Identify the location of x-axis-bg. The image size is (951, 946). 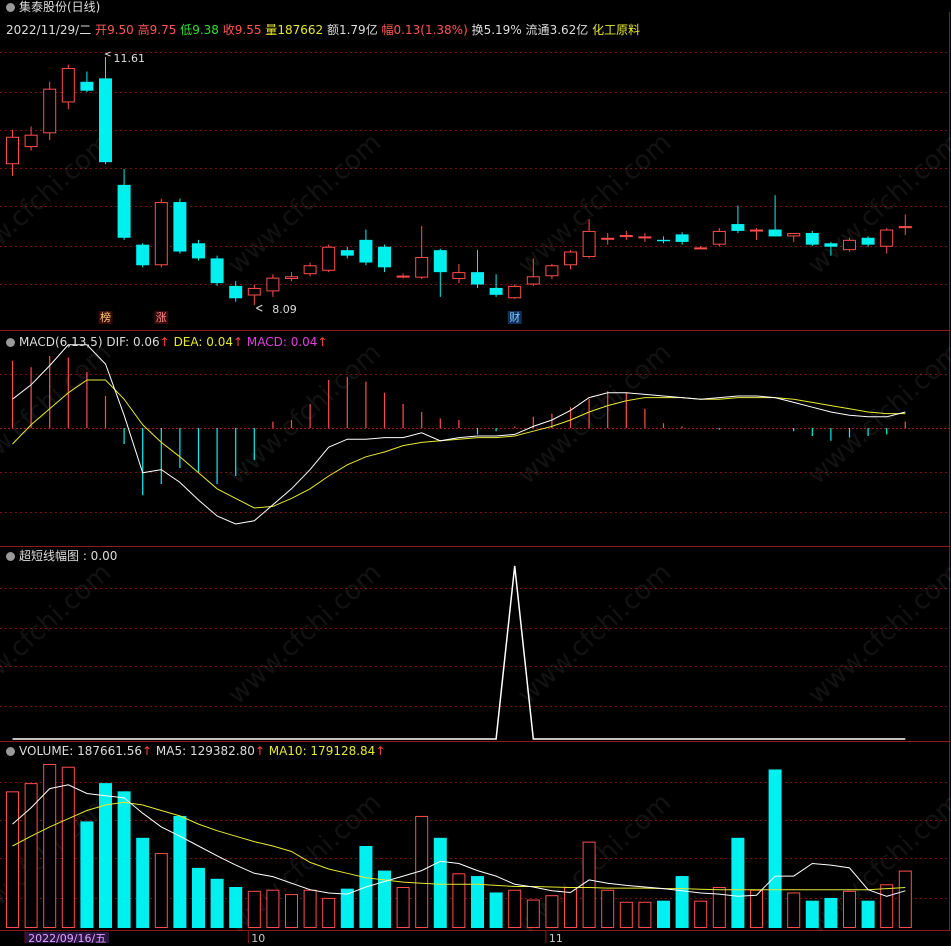
(475, 937).